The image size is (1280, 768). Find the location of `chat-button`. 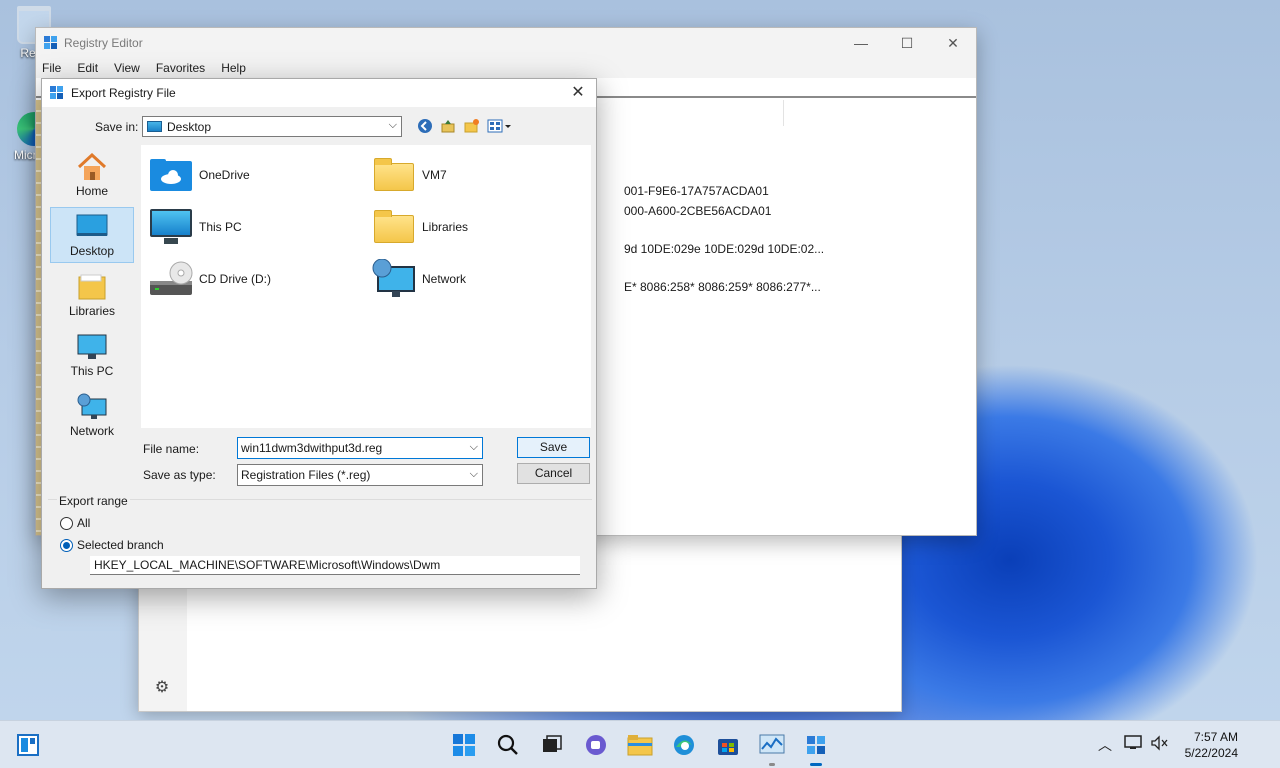

chat-button is located at coordinates (596, 745).